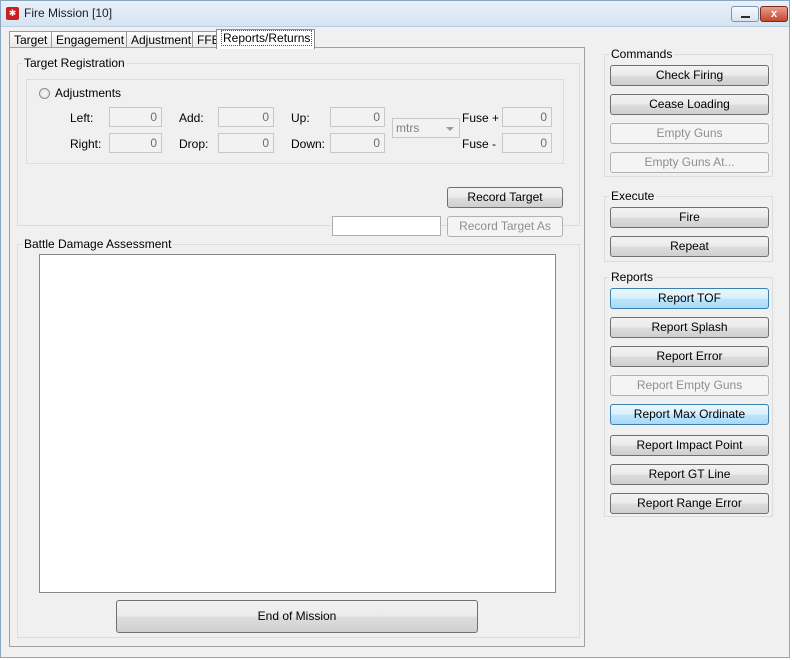 This screenshot has height=660, width=792. I want to click on record-target-button: Record Target, so click(505, 197).